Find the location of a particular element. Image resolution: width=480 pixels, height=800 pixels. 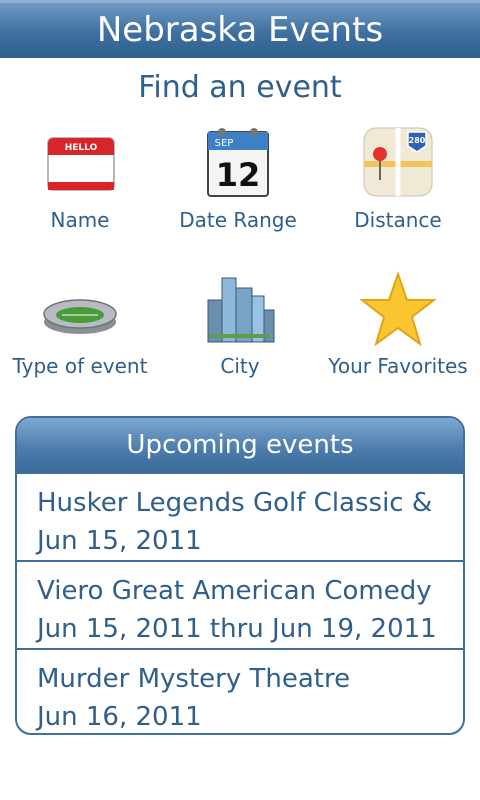

star-icon is located at coordinates (398, 310).